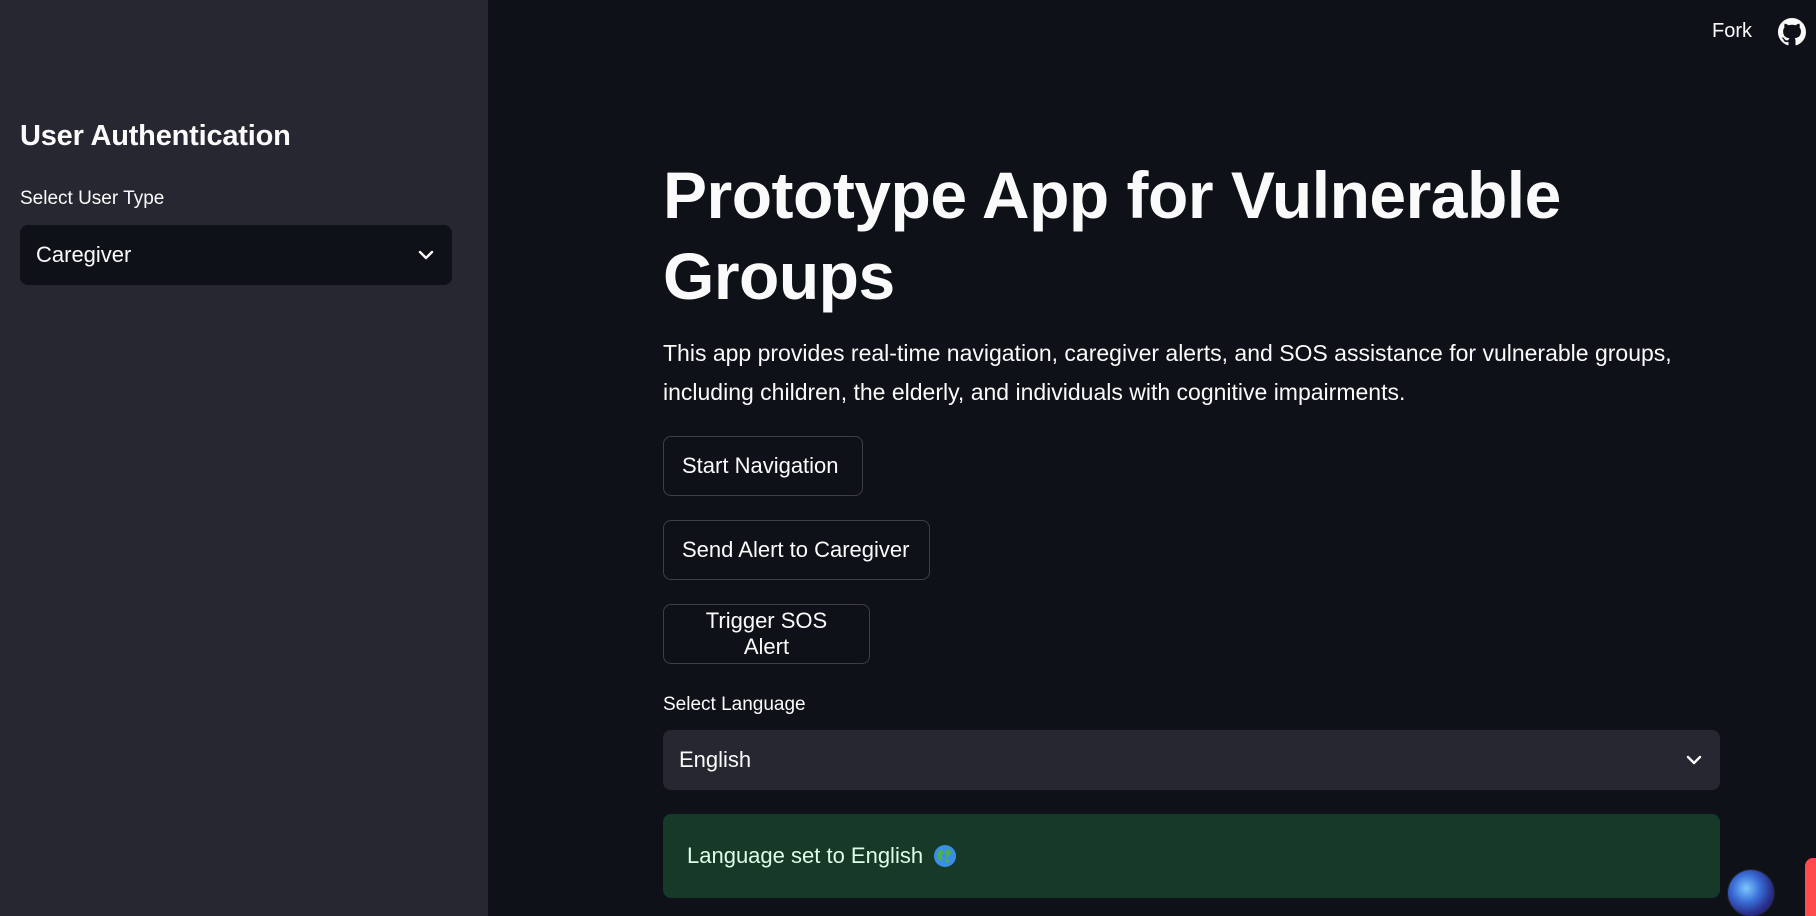 Image resolution: width=1816 pixels, height=916 pixels. I want to click on language-select: English, so click(1191, 760).